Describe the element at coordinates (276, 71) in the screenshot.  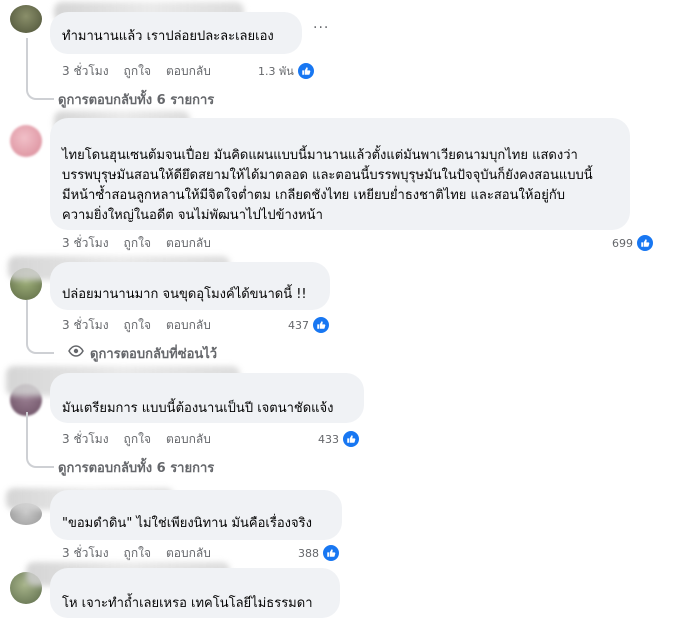
I see `like-count: 1.3 พัน` at that location.